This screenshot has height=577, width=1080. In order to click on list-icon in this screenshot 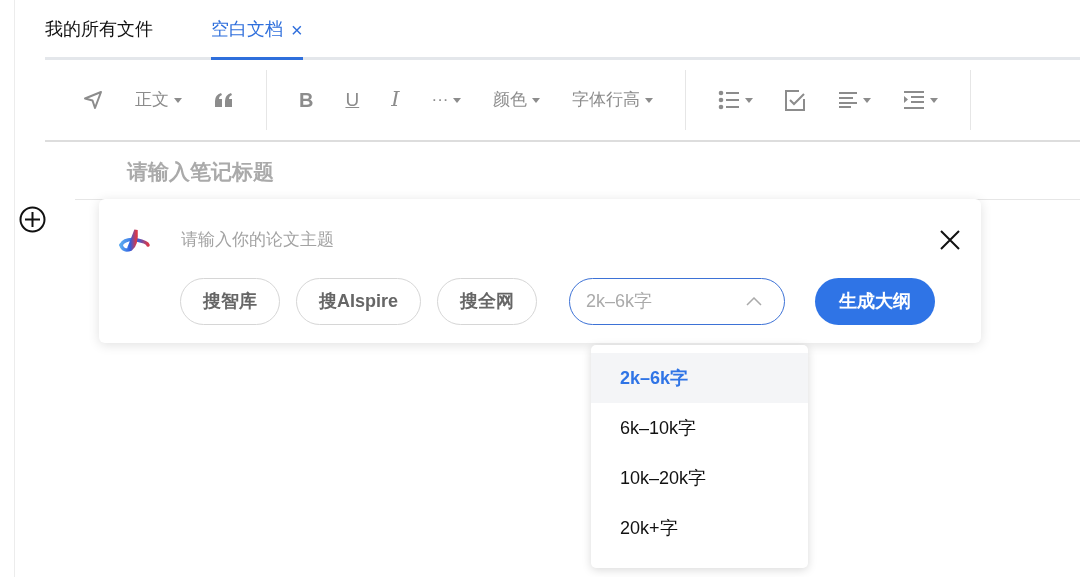, I will do `click(729, 100)`.